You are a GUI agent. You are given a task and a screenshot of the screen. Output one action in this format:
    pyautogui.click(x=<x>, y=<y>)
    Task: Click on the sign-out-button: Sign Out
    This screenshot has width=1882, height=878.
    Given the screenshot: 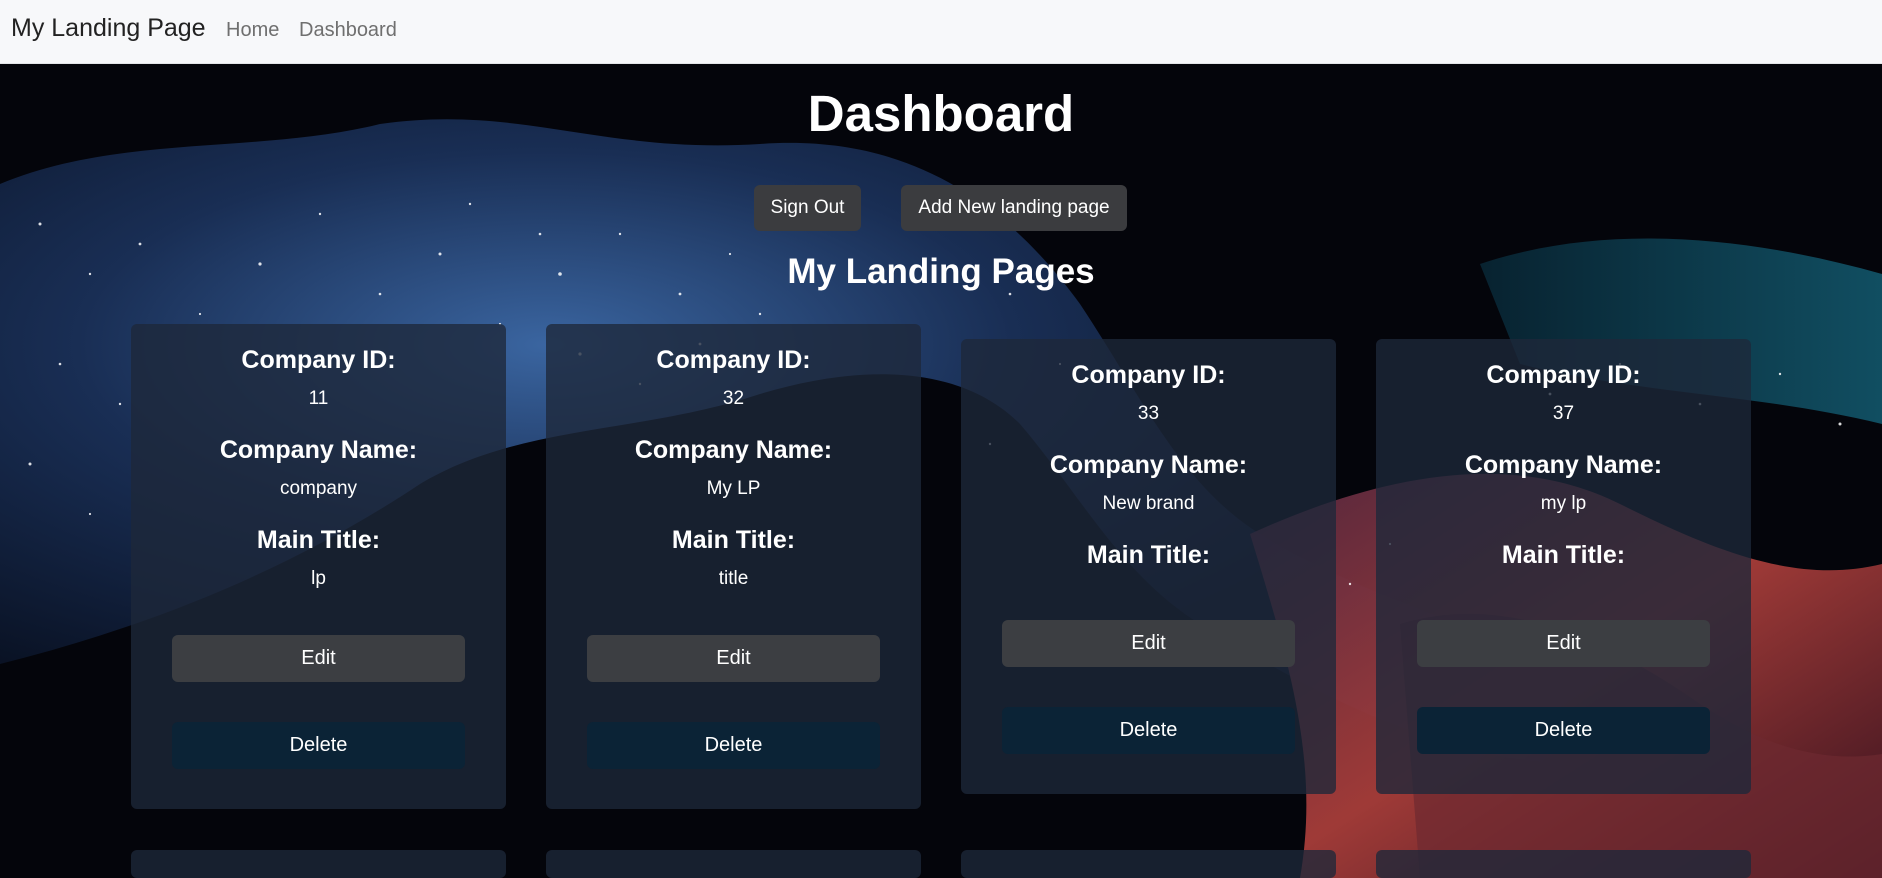 What is the action you would take?
    pyautogui.click(x=807, y=208)
    